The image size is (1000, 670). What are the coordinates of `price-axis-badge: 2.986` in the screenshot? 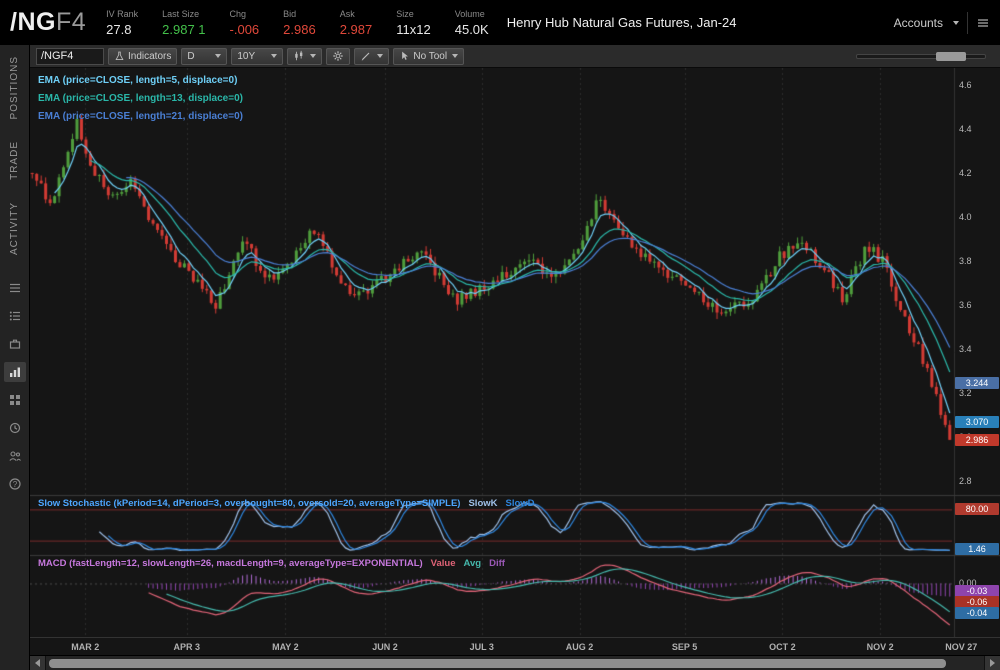 It's located at (977, 440).